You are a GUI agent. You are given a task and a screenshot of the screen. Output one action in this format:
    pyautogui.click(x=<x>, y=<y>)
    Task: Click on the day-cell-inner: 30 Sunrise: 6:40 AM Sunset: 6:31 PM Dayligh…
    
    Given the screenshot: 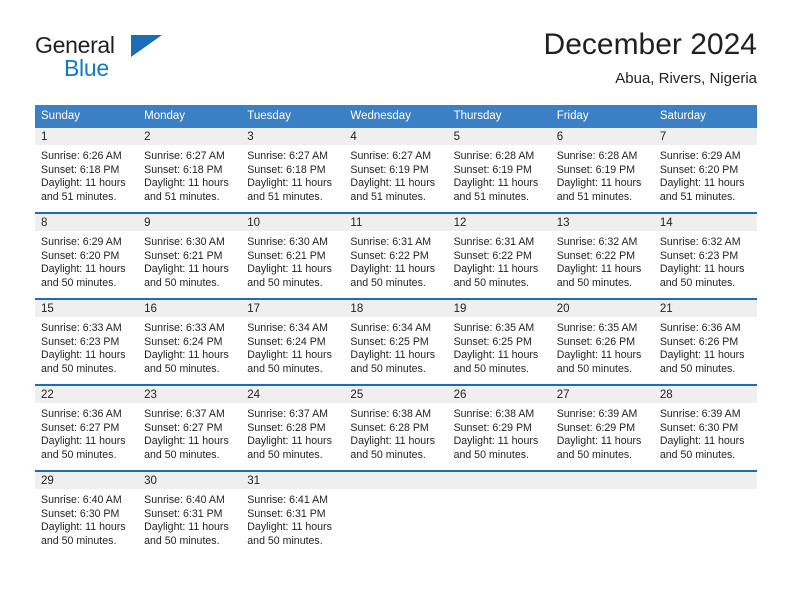 What is the action you would take?
    pyautogui.click(x=190, y=514)
    